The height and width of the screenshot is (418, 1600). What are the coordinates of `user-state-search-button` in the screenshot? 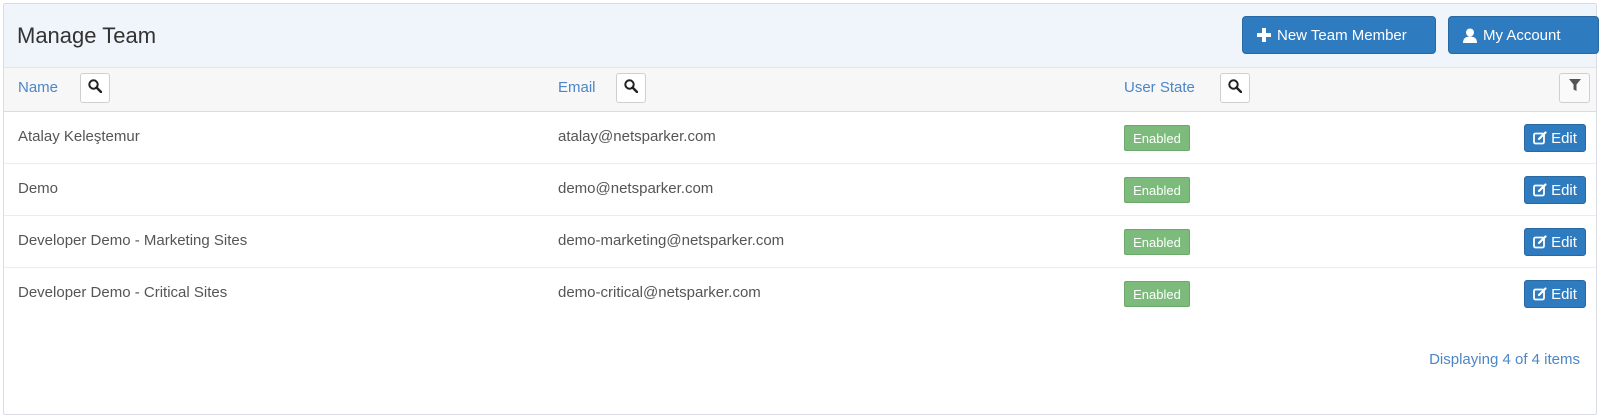 It's located at (1235, 88).